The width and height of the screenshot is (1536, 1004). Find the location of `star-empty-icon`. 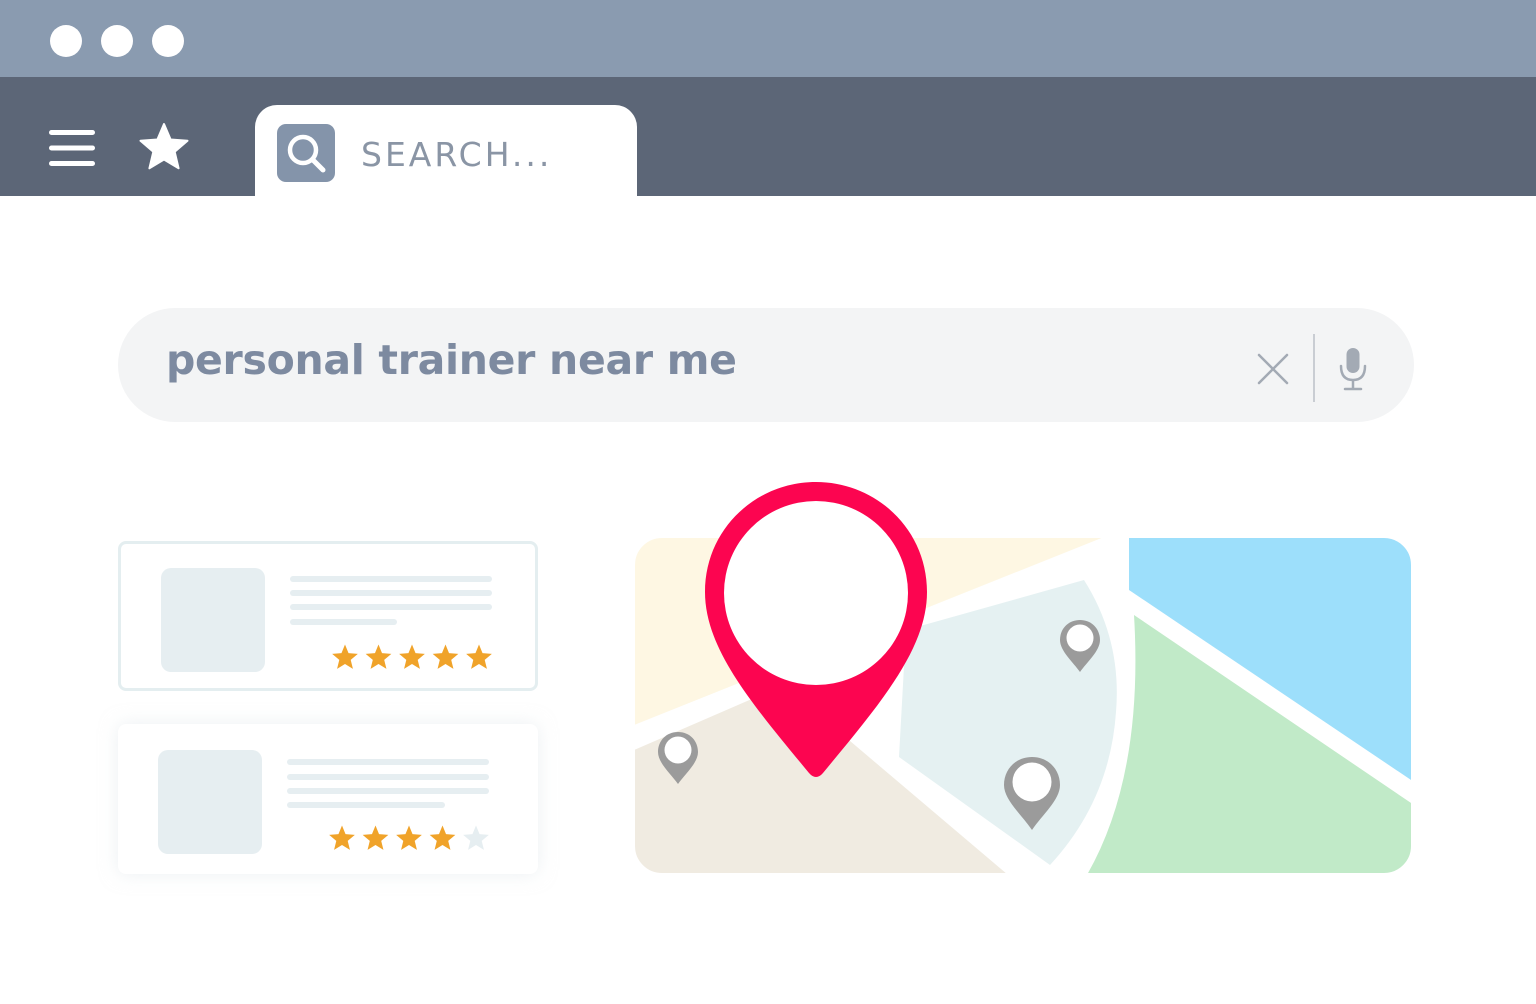

star-empty-icon is located at coordinates (476, 837).